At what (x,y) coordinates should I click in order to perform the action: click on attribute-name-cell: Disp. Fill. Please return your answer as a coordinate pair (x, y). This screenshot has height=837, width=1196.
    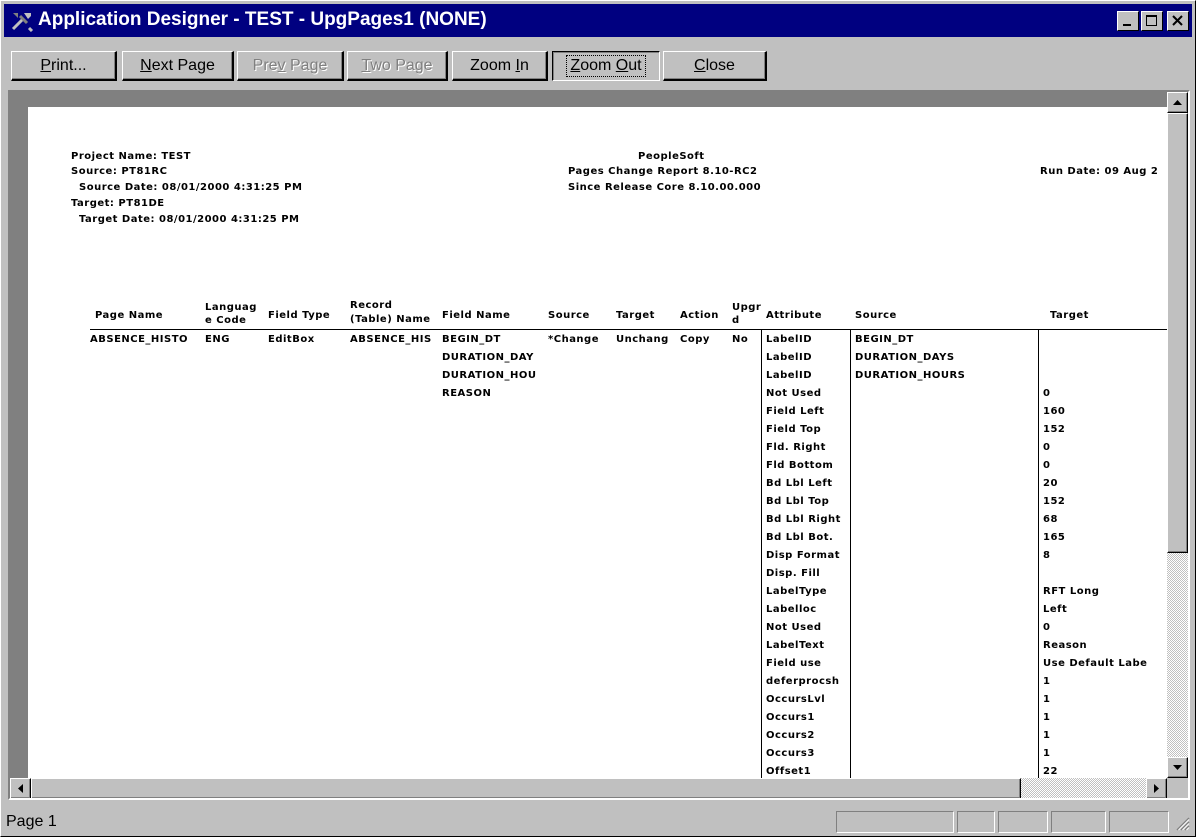
    Looking at the image, I should click on (793, 573).